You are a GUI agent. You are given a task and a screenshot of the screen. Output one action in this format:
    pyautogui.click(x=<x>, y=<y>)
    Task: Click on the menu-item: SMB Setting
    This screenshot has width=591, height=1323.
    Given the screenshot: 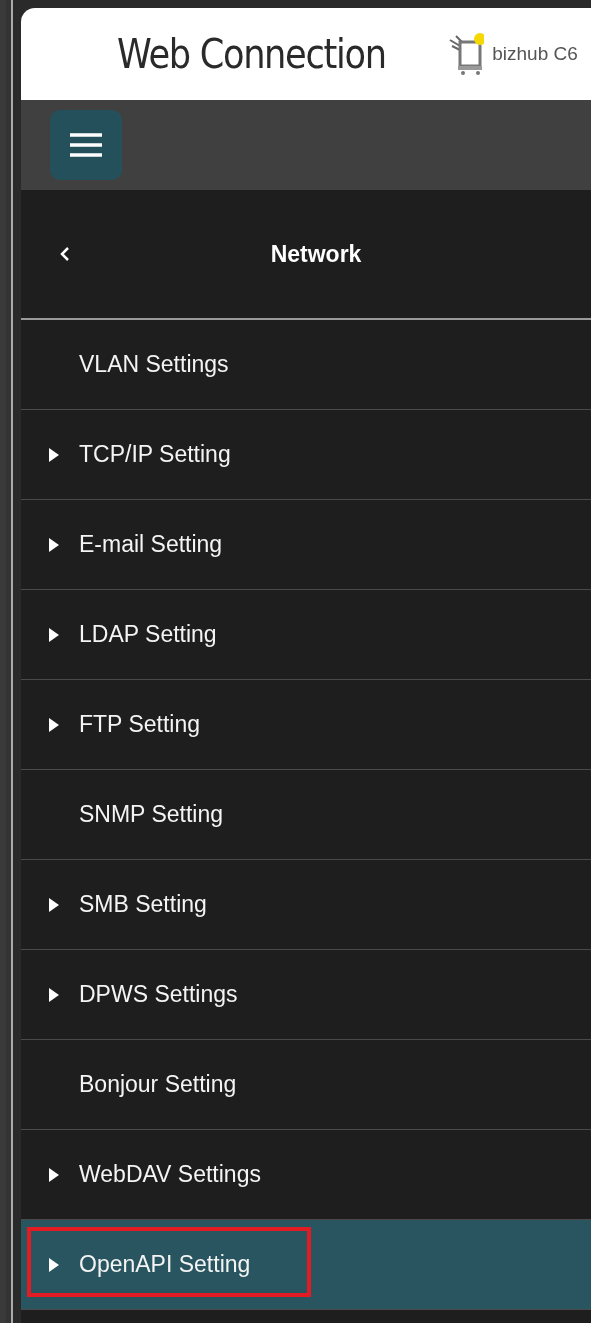 What is the action you would take?
    pyautogui.click(x=306, y=905)
    